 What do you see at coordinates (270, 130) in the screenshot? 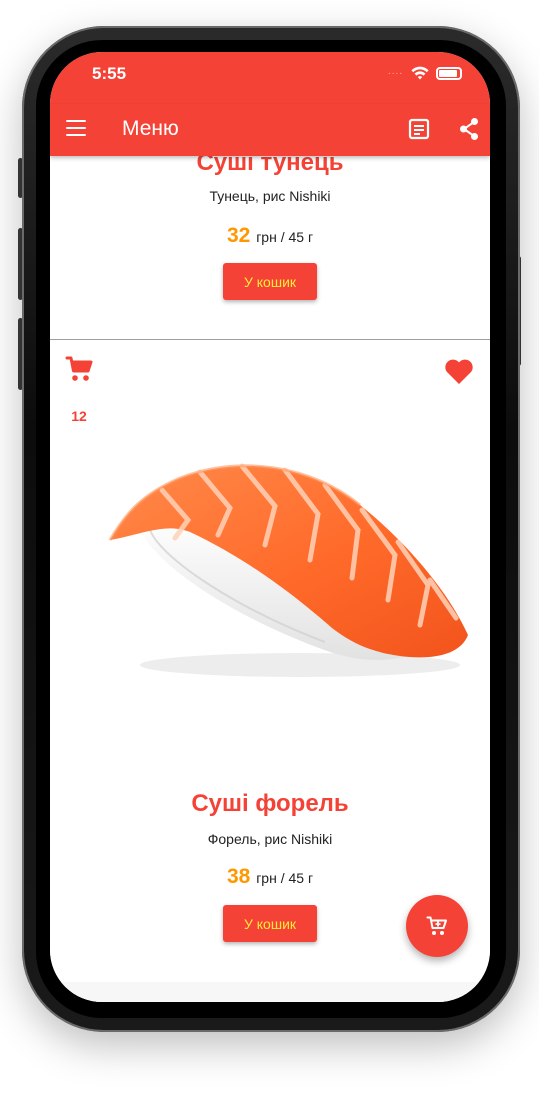
I see `app-bar: Меню` at bounding box center [270, 130].